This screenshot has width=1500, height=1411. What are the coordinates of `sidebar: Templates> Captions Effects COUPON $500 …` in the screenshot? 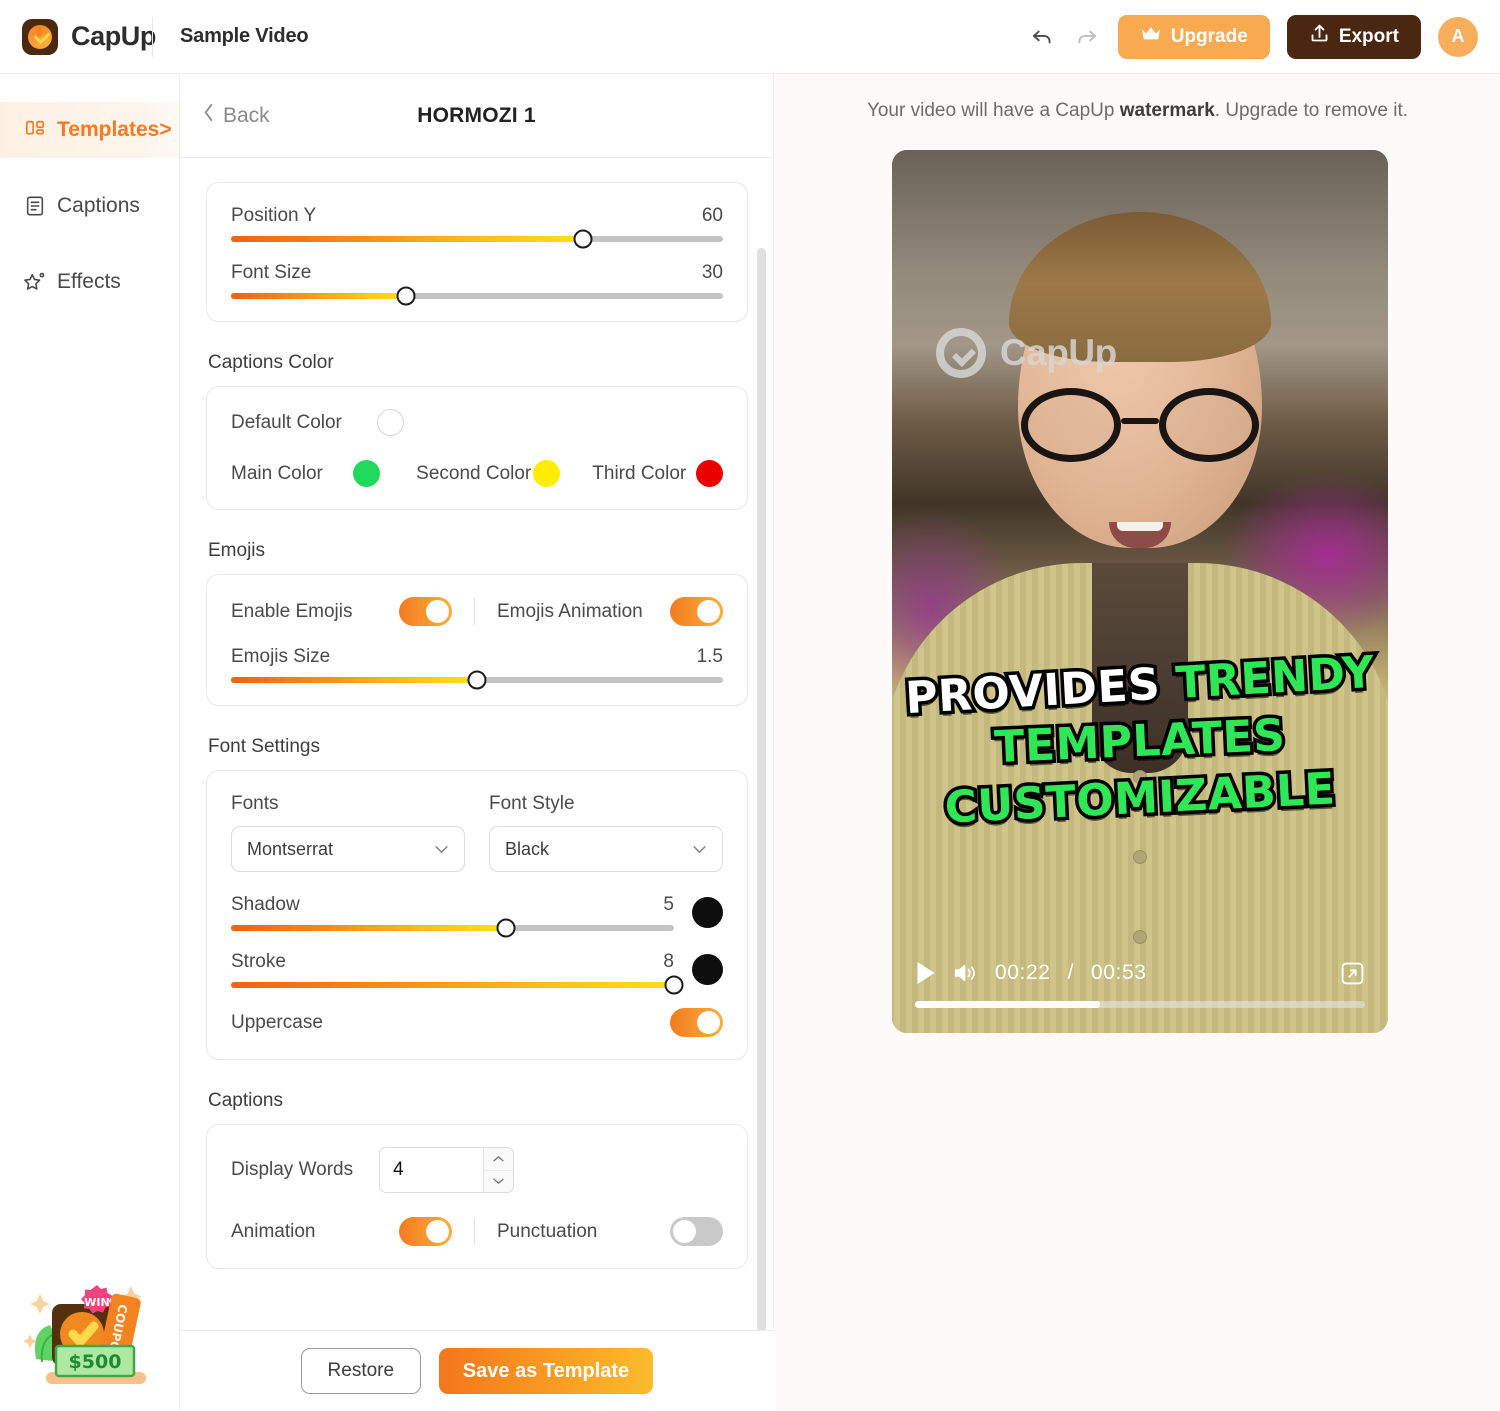 It's located at (90, 742).